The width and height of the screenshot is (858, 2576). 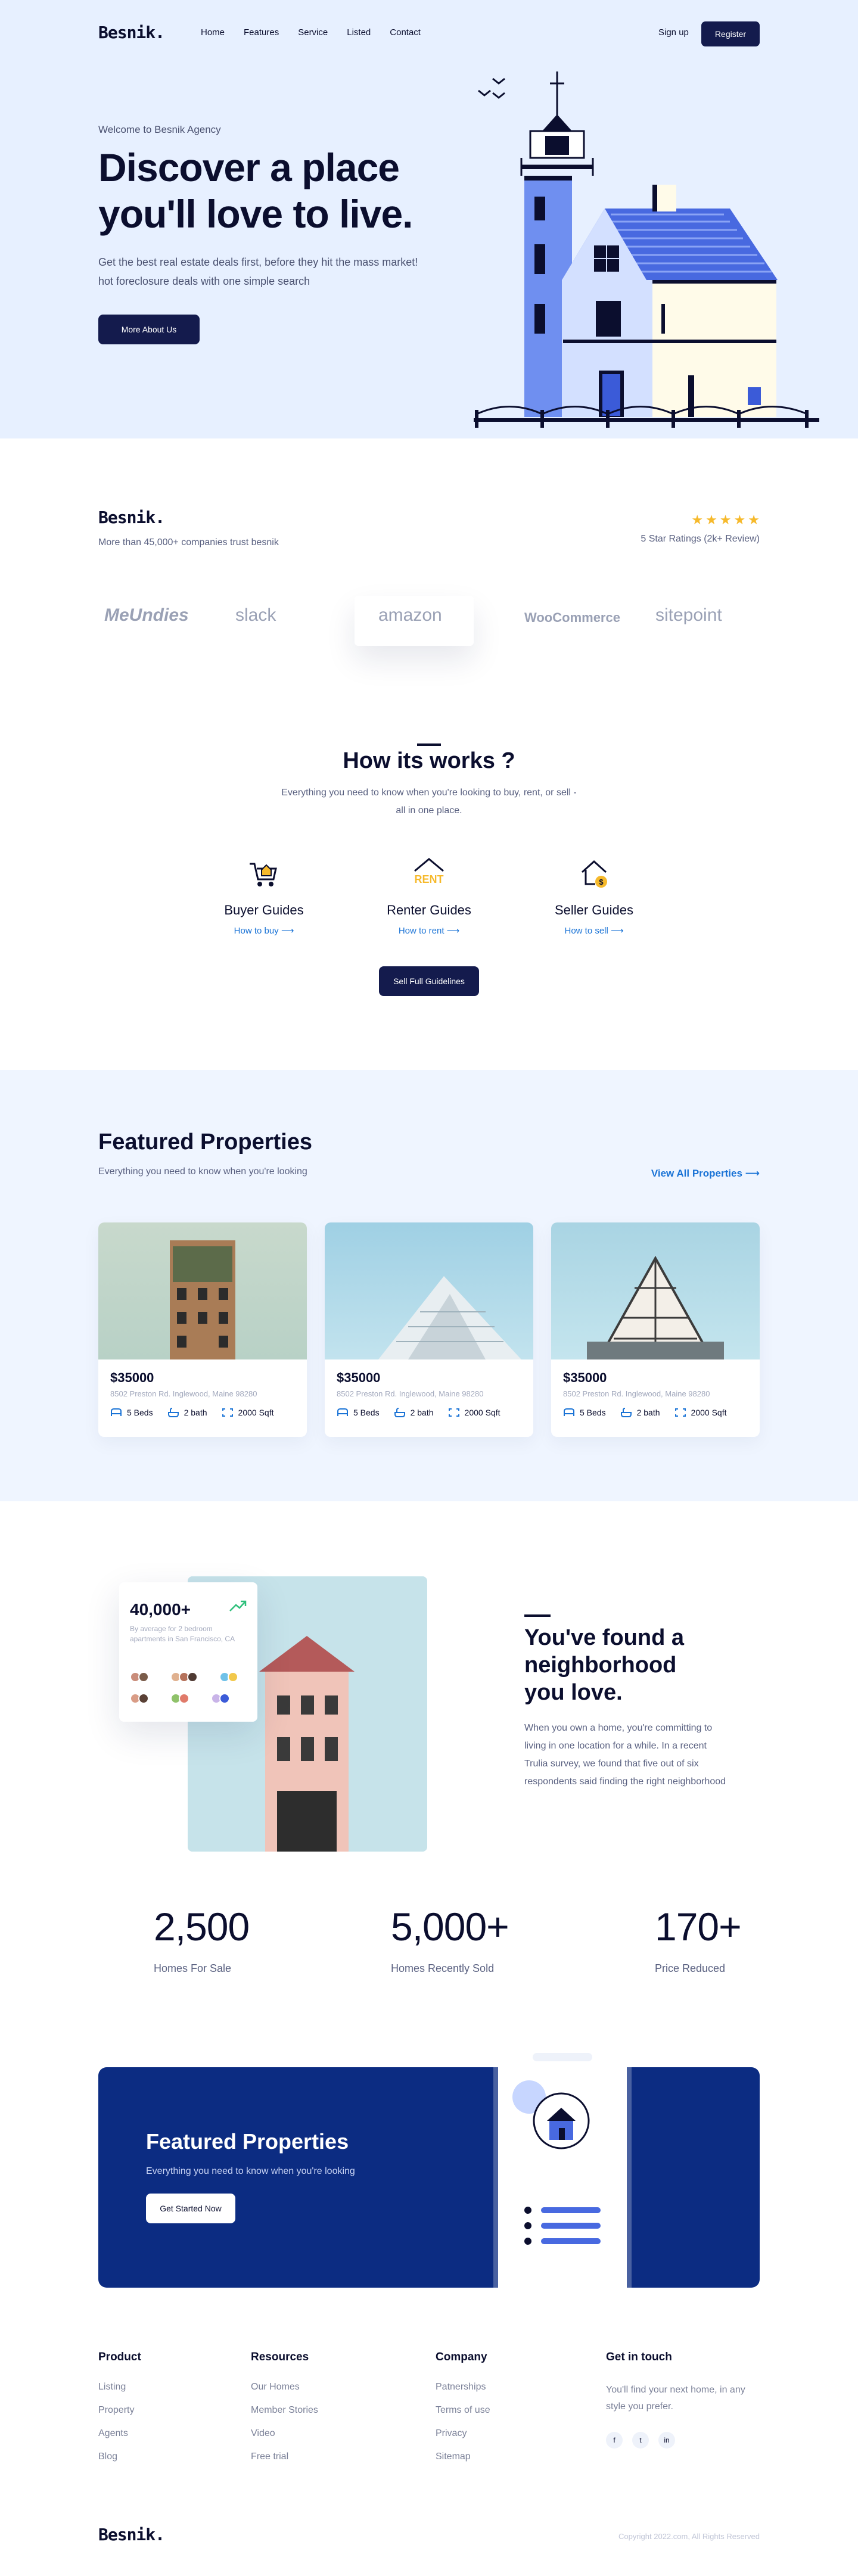 What do you see at coordinates (284, 2433) in the screenshot?
I see `footer-link-video: Video` at bounding box center [284, 2433].